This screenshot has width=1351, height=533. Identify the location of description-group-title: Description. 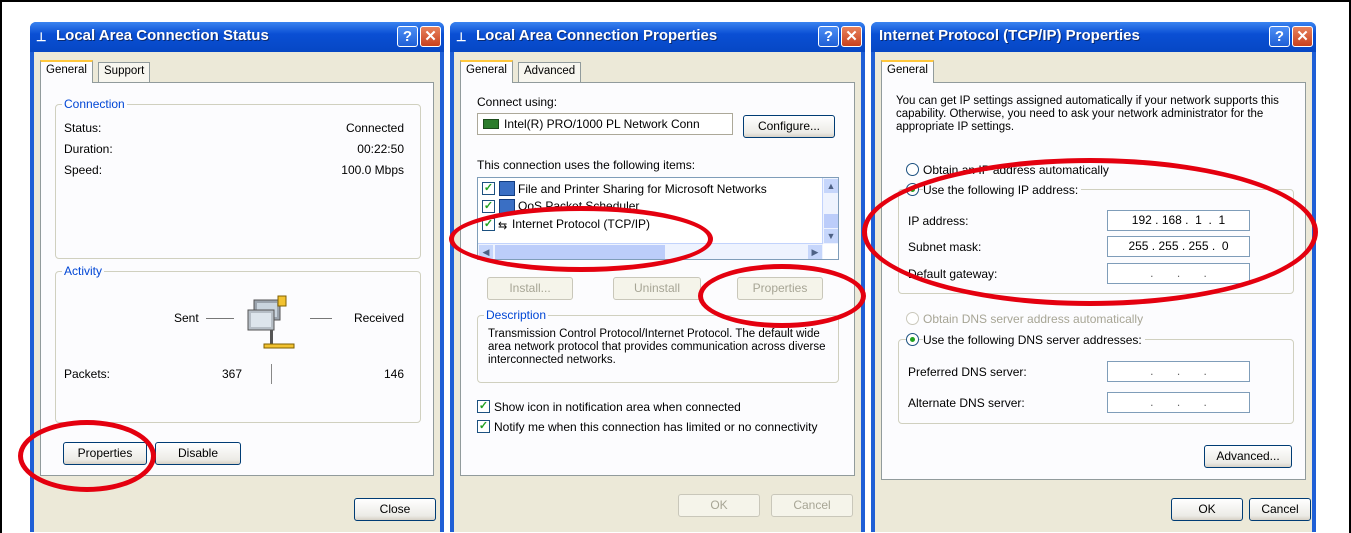
(516, 315).